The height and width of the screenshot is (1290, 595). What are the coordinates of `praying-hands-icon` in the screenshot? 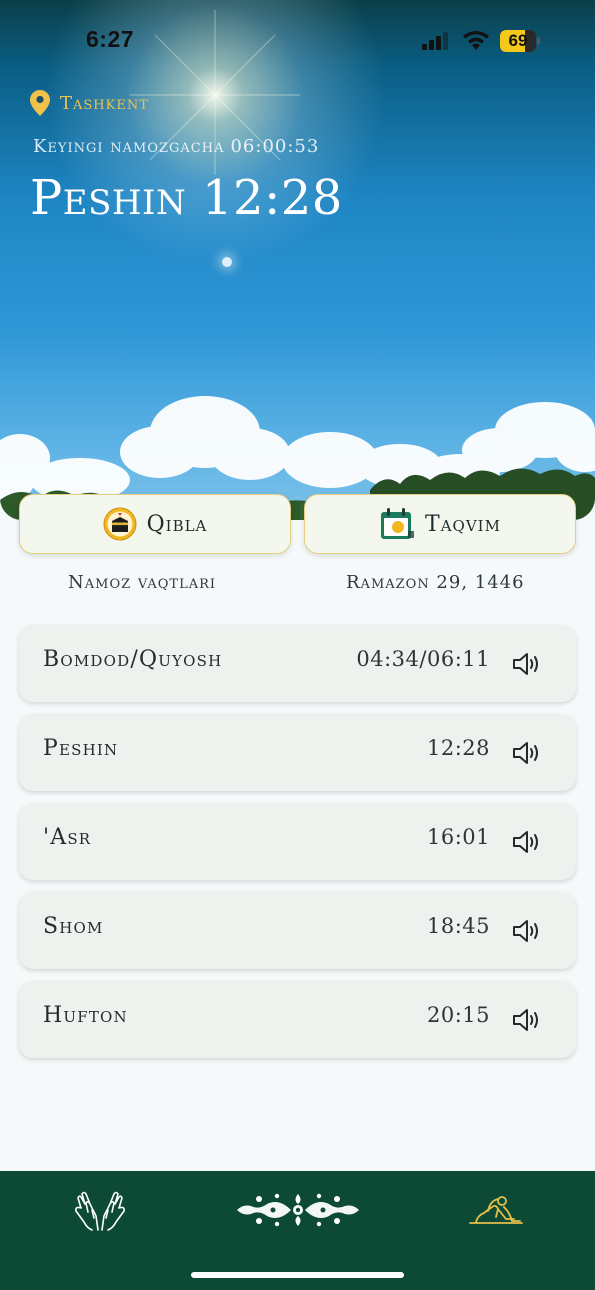 It's located at (100, 1211).